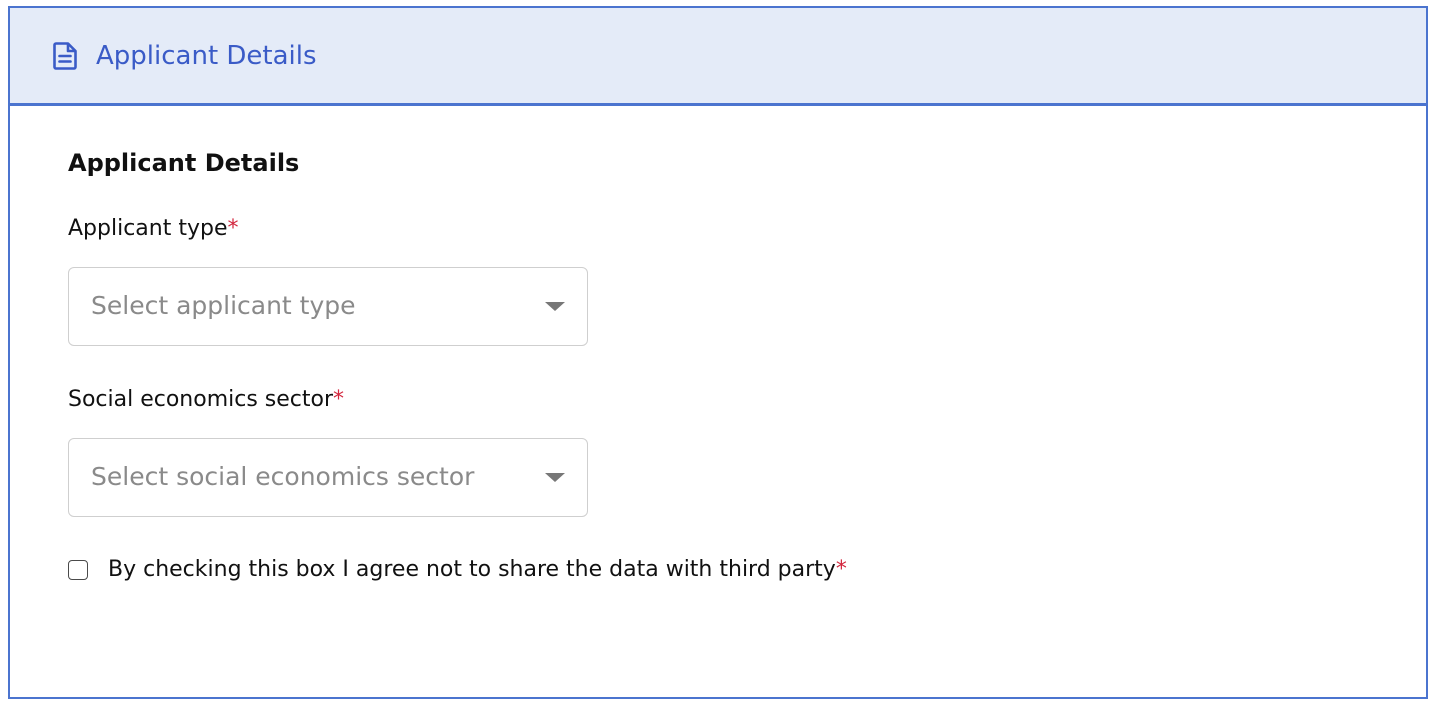  I want to click on applicant-type-select: Select applicant type, so click(328, 306).